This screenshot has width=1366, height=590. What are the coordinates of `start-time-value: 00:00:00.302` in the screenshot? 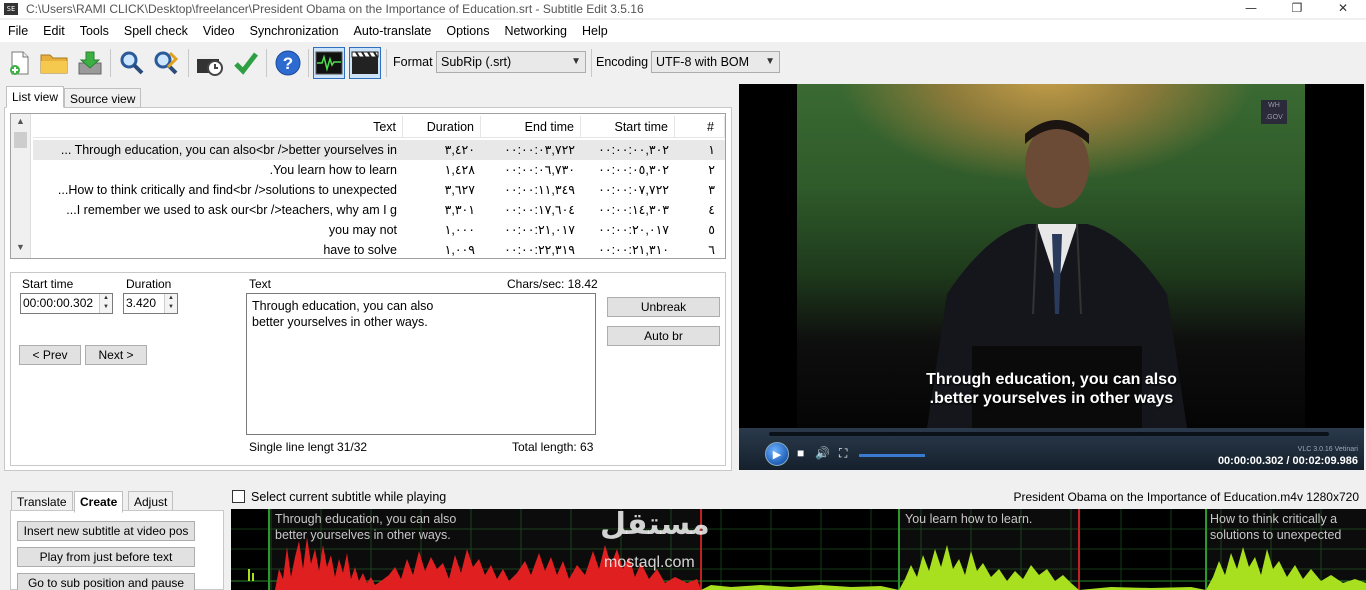 It's located at (58, 303).